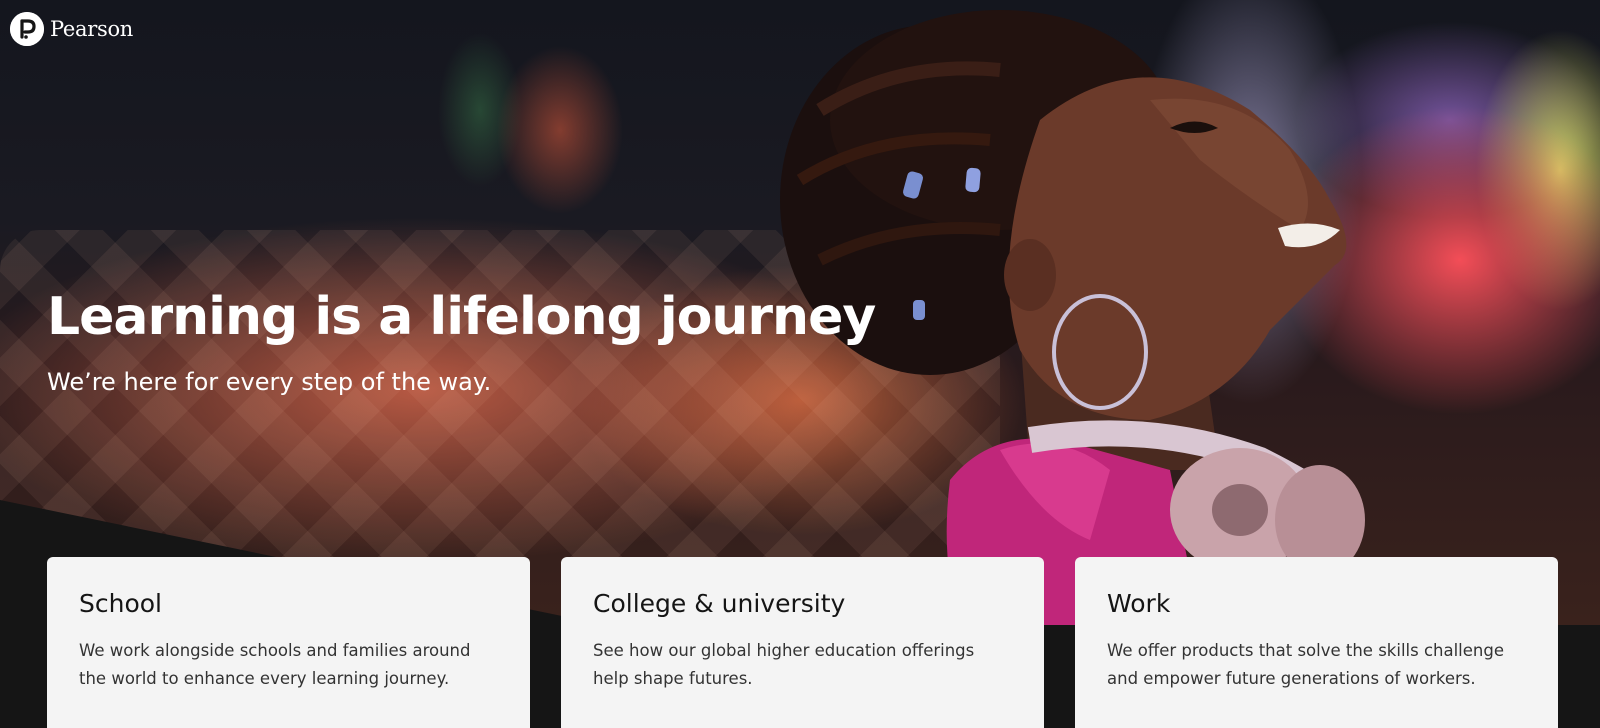 Image resolution: width=1600 pixels, height=728 pixels. Describe the element at coordinates (120, 603) in the screenshot. I see `card-title: School` at that location.